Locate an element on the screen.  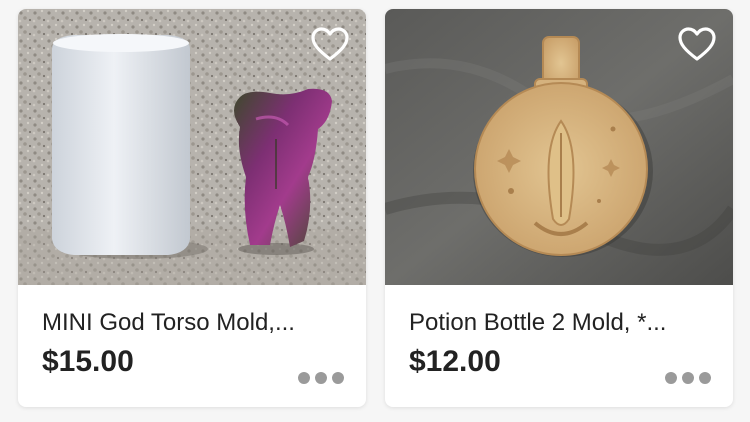
listing-price: $15.00 is located at coordinates (88, 361).